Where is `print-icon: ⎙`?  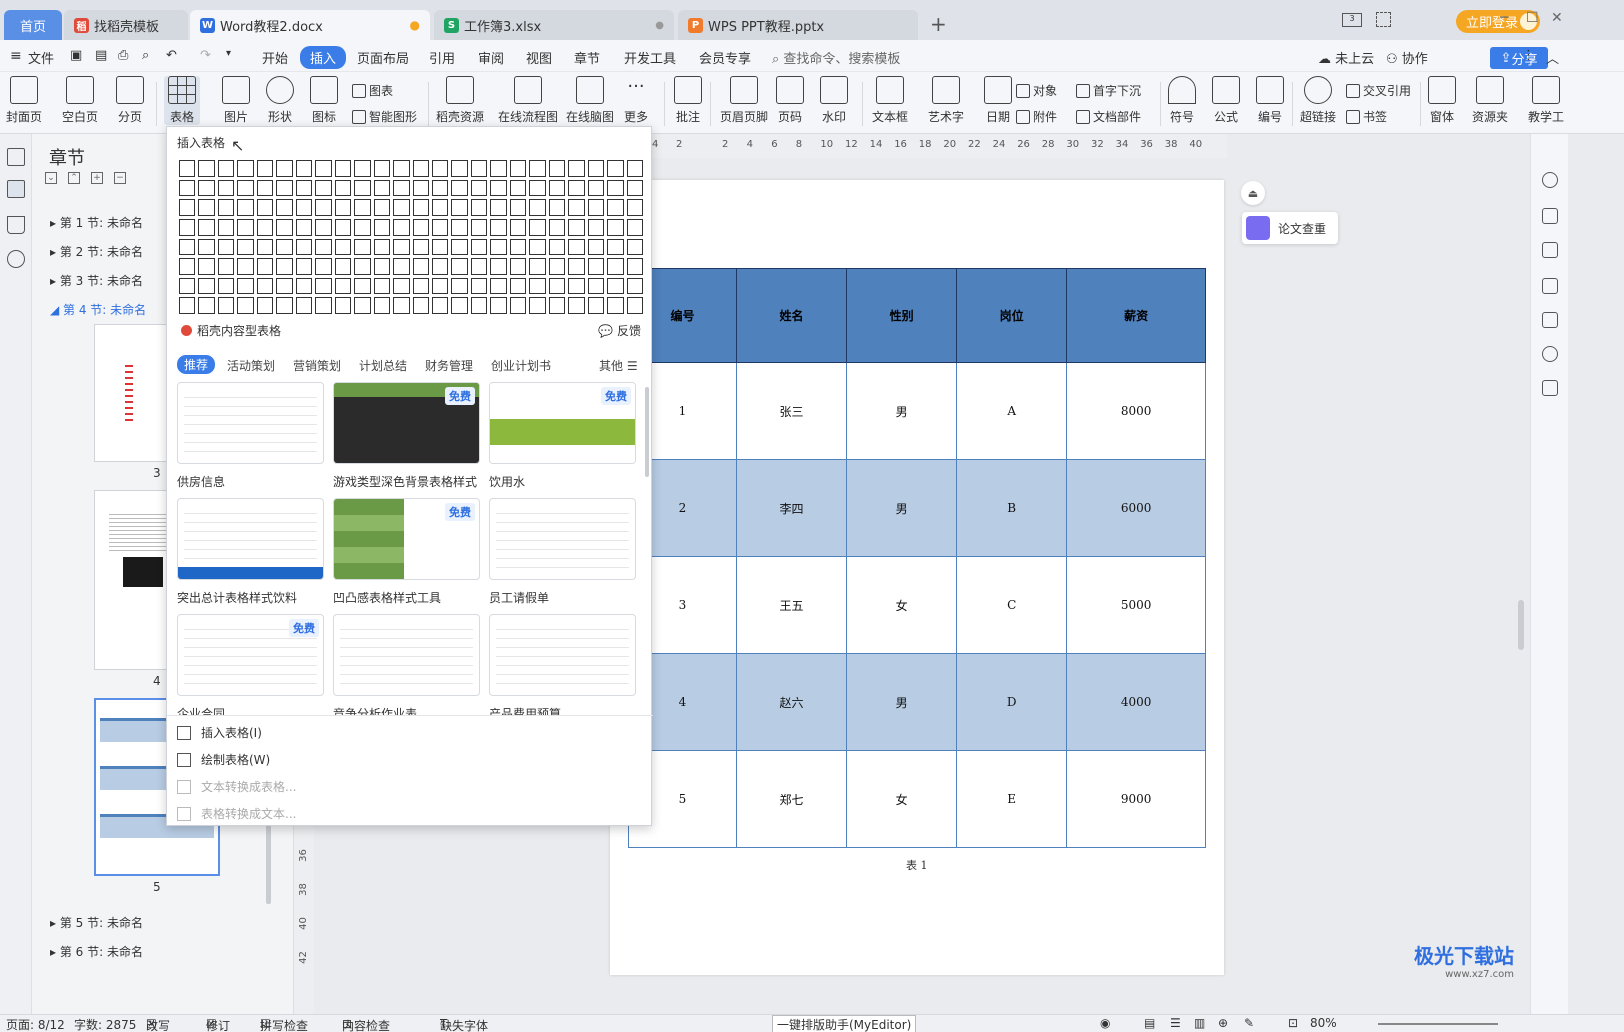 print-icon: ⎙ is located at coordinates (123, 55).